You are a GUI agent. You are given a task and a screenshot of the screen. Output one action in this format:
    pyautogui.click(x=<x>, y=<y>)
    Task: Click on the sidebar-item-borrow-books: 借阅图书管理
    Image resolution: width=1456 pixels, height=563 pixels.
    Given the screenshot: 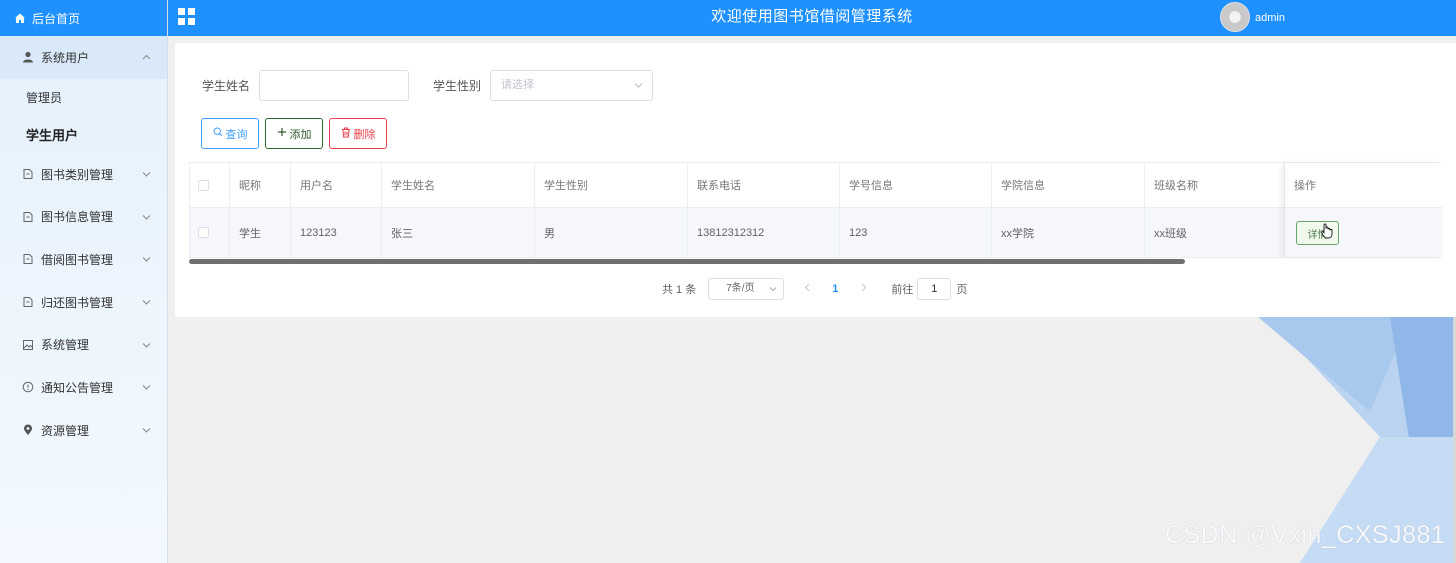 What is the action you would take?
    pyautogui.click(x=83, y=259)
    